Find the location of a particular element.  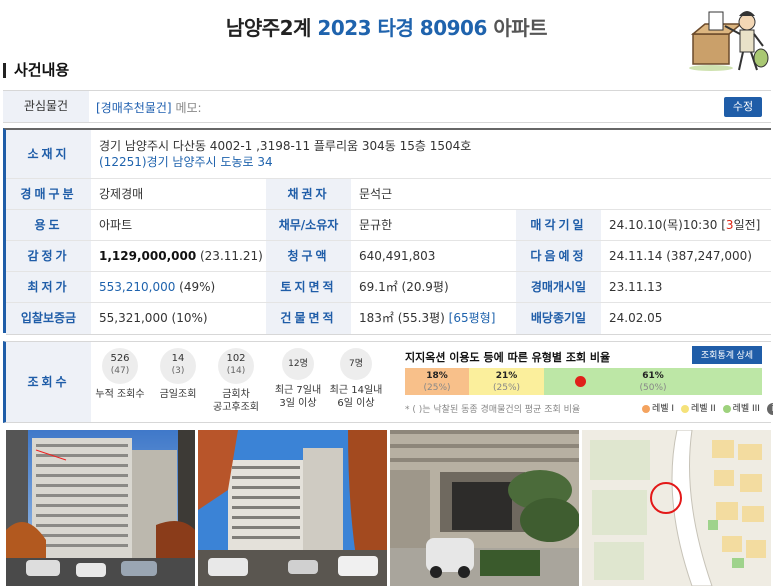

interest-row: 관심물건 [경매추천물건] 메모: 수정 is located at coordinates (387, 106).